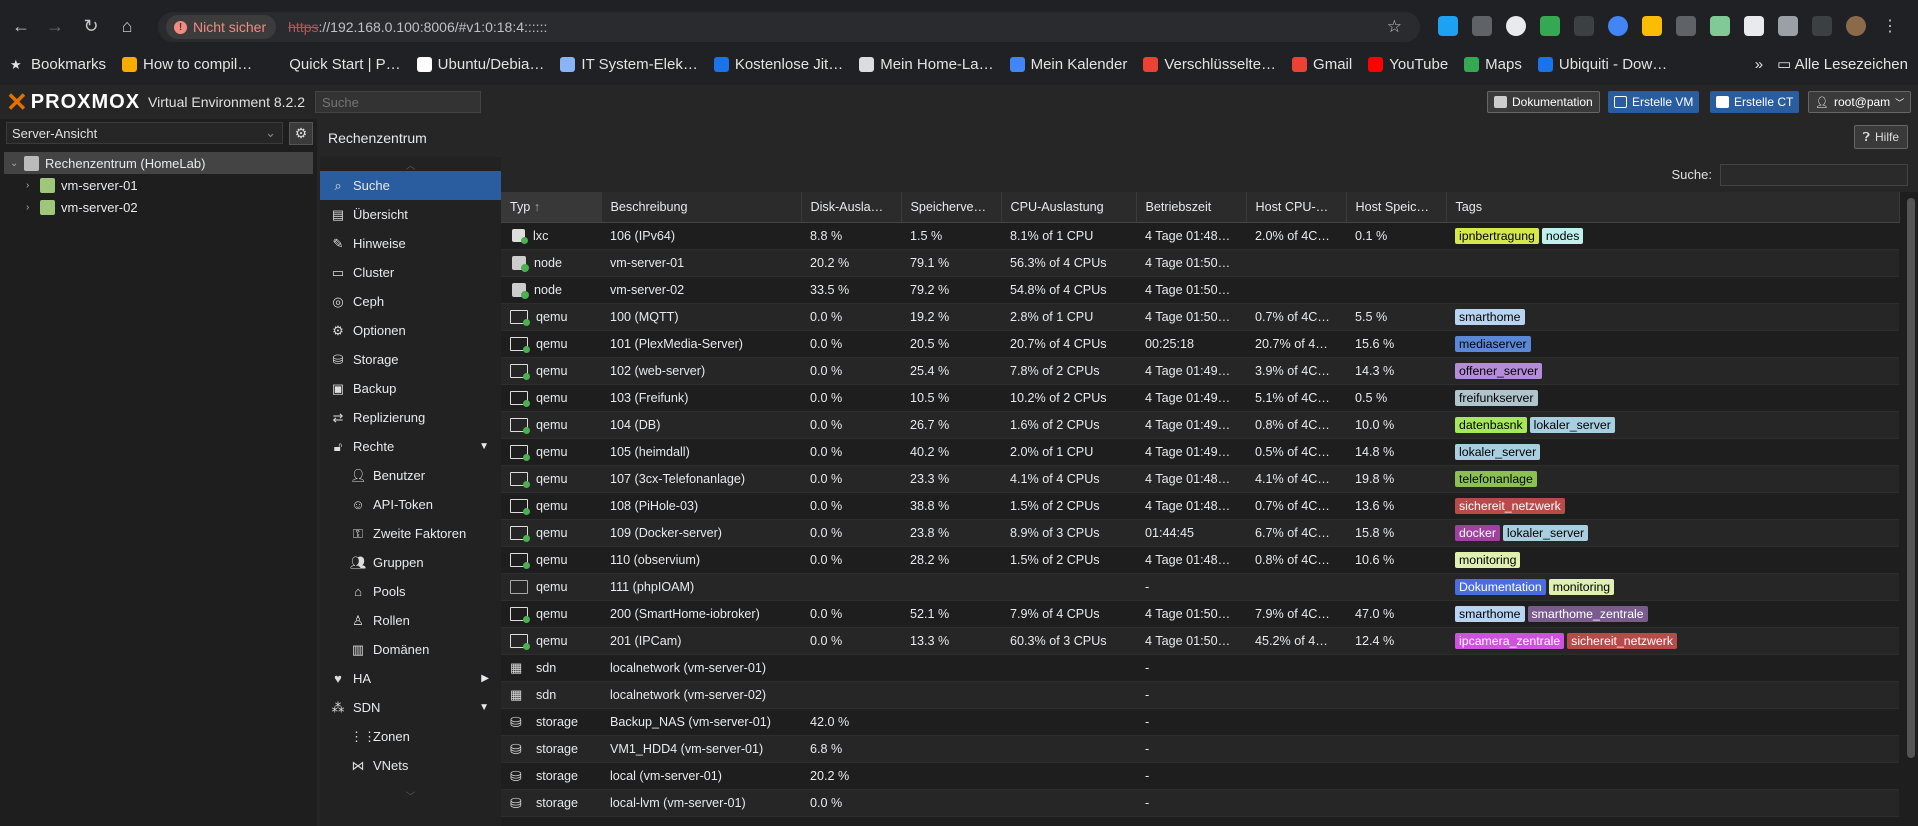  I want to click on tag-badge: docker, so click(1477, 532).